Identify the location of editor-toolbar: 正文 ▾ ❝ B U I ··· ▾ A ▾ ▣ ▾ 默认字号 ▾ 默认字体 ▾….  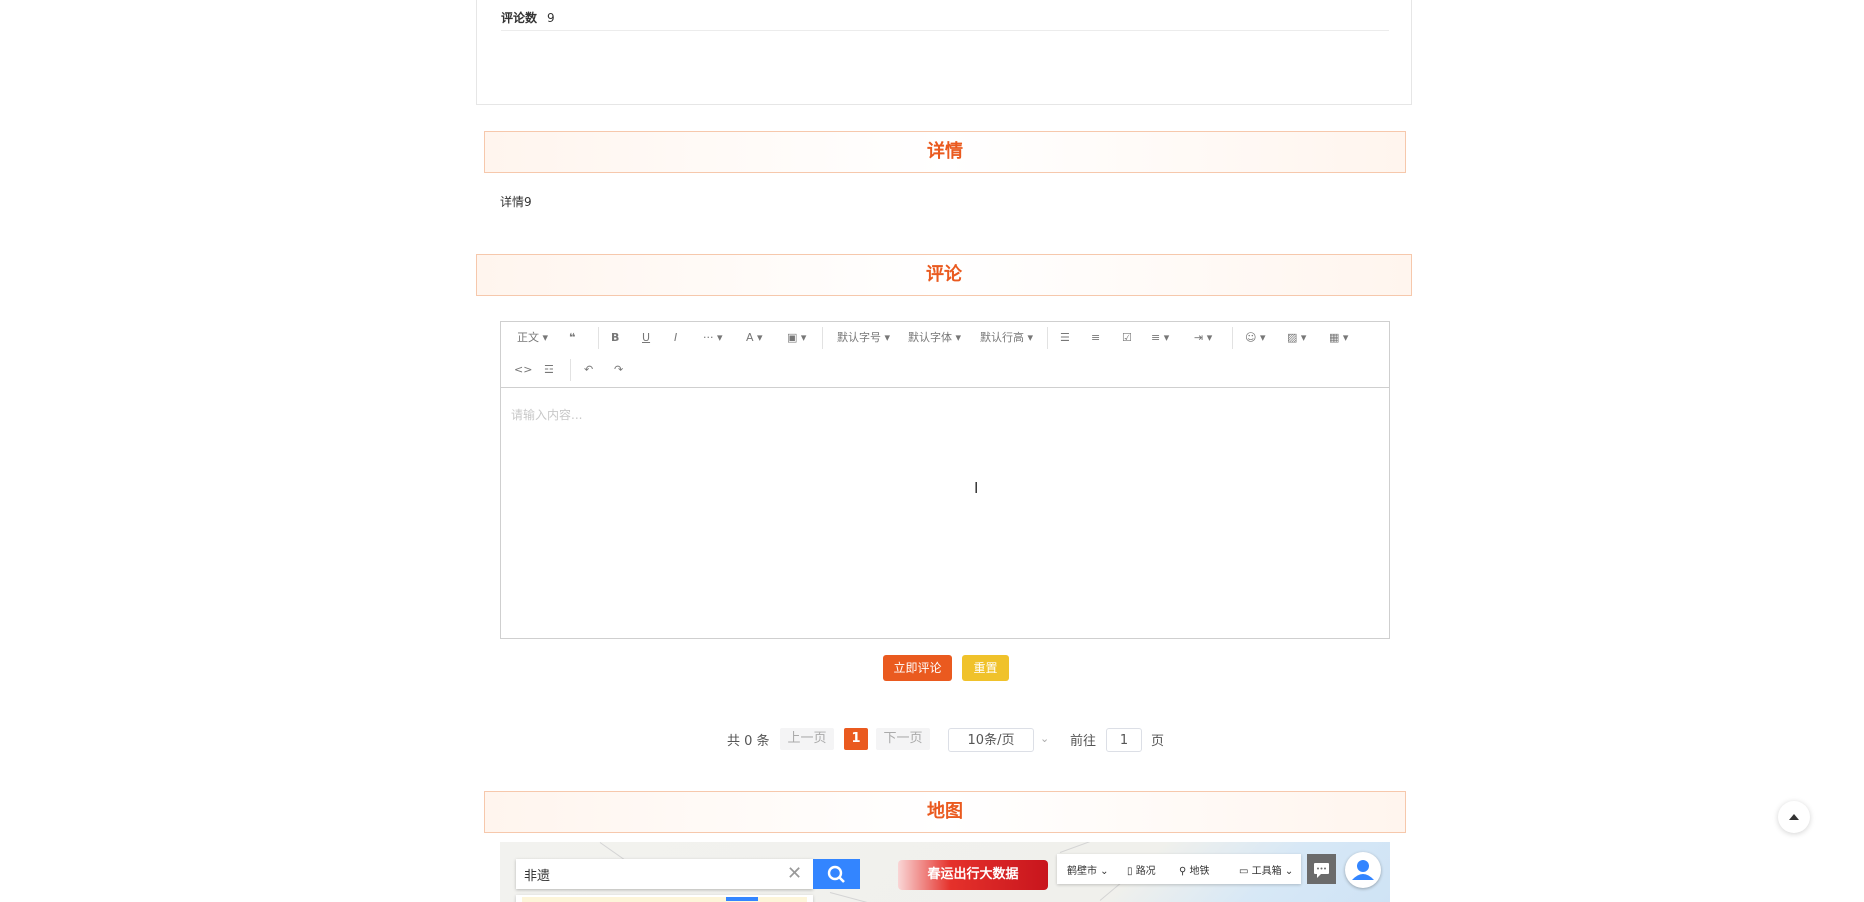
(945, 355).